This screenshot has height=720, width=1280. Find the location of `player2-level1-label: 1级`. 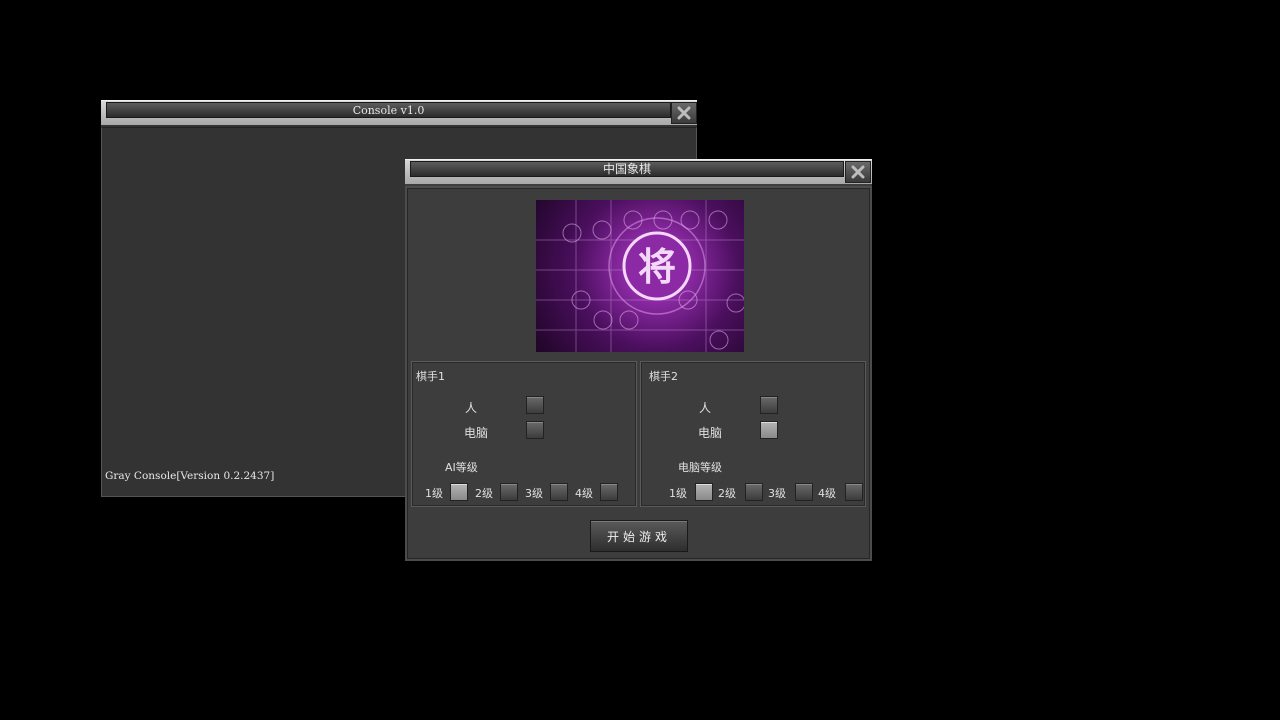

player2-level1-label: 1级 is located at coordinates (678, 493).